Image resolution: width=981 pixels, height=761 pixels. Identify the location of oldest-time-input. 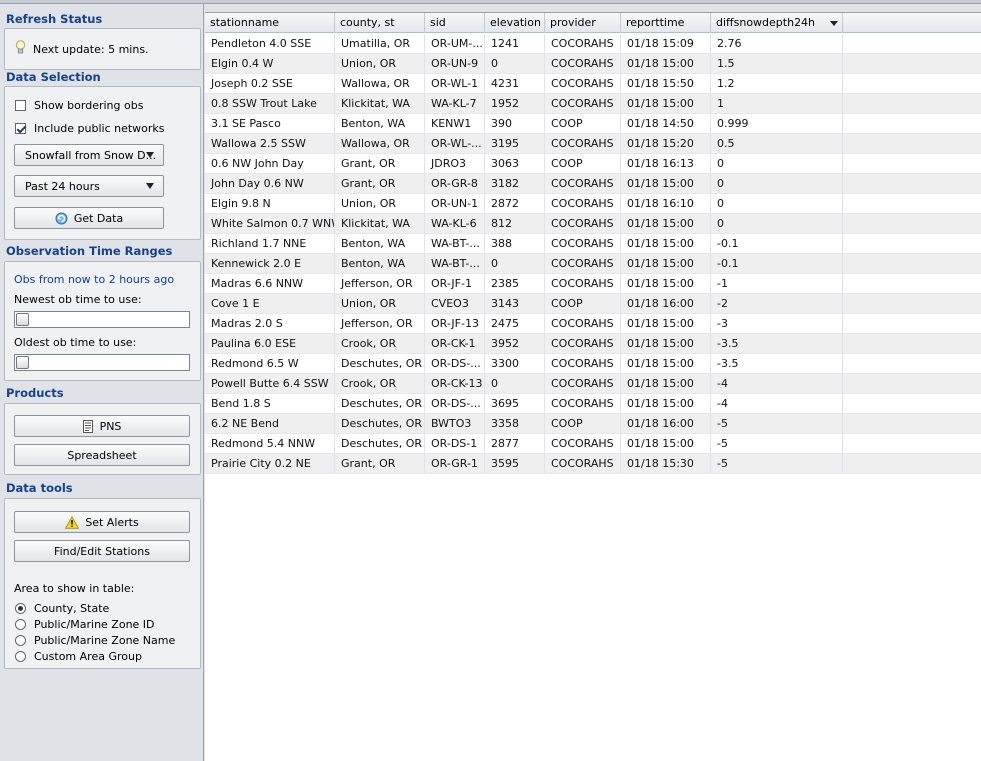
(102, 362).